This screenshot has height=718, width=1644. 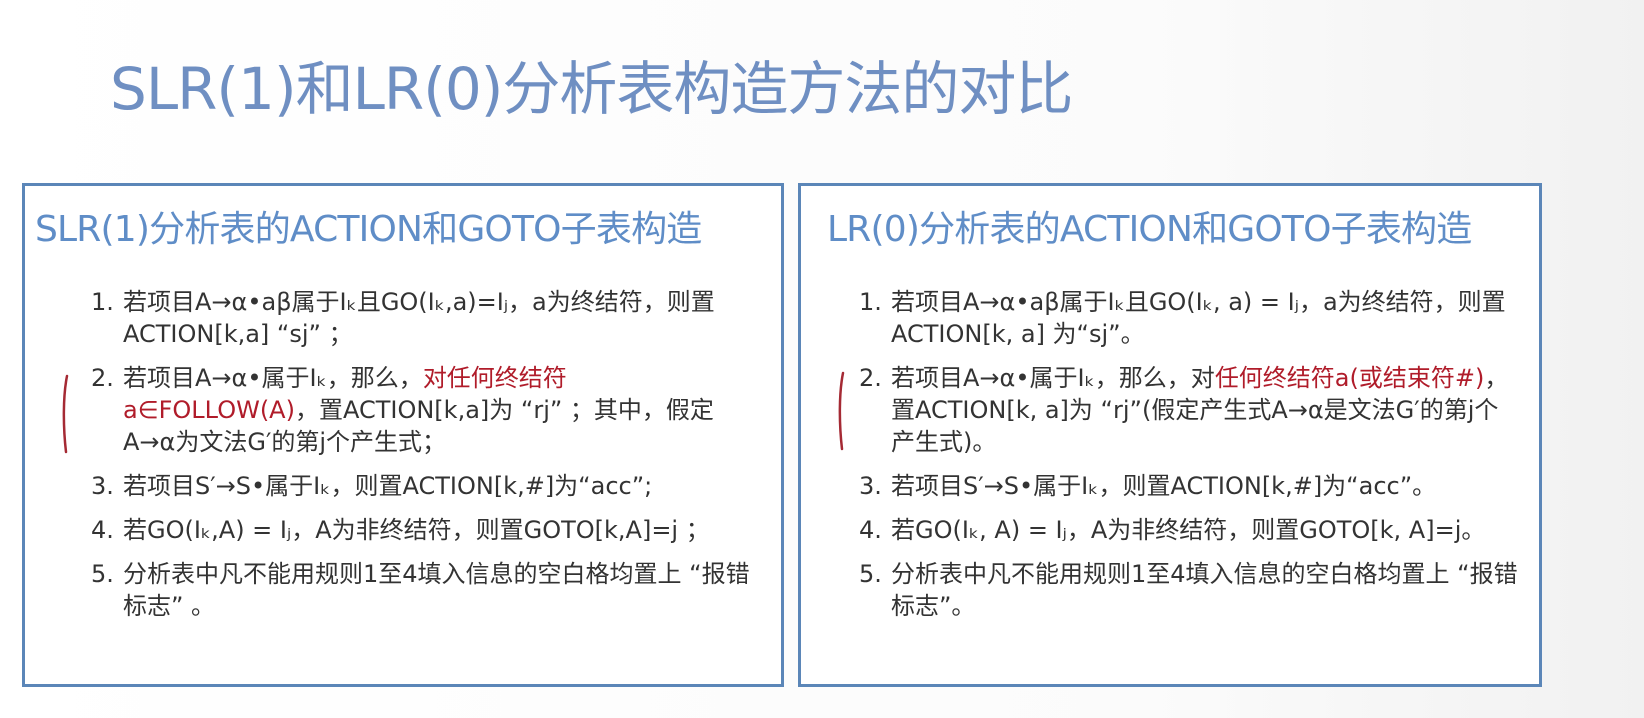 I want to click on list-item: 3. 若项目S′→S•属于Iₖ，则置ACTION[k,#]为“acc”;, so click(x=426, y=486).